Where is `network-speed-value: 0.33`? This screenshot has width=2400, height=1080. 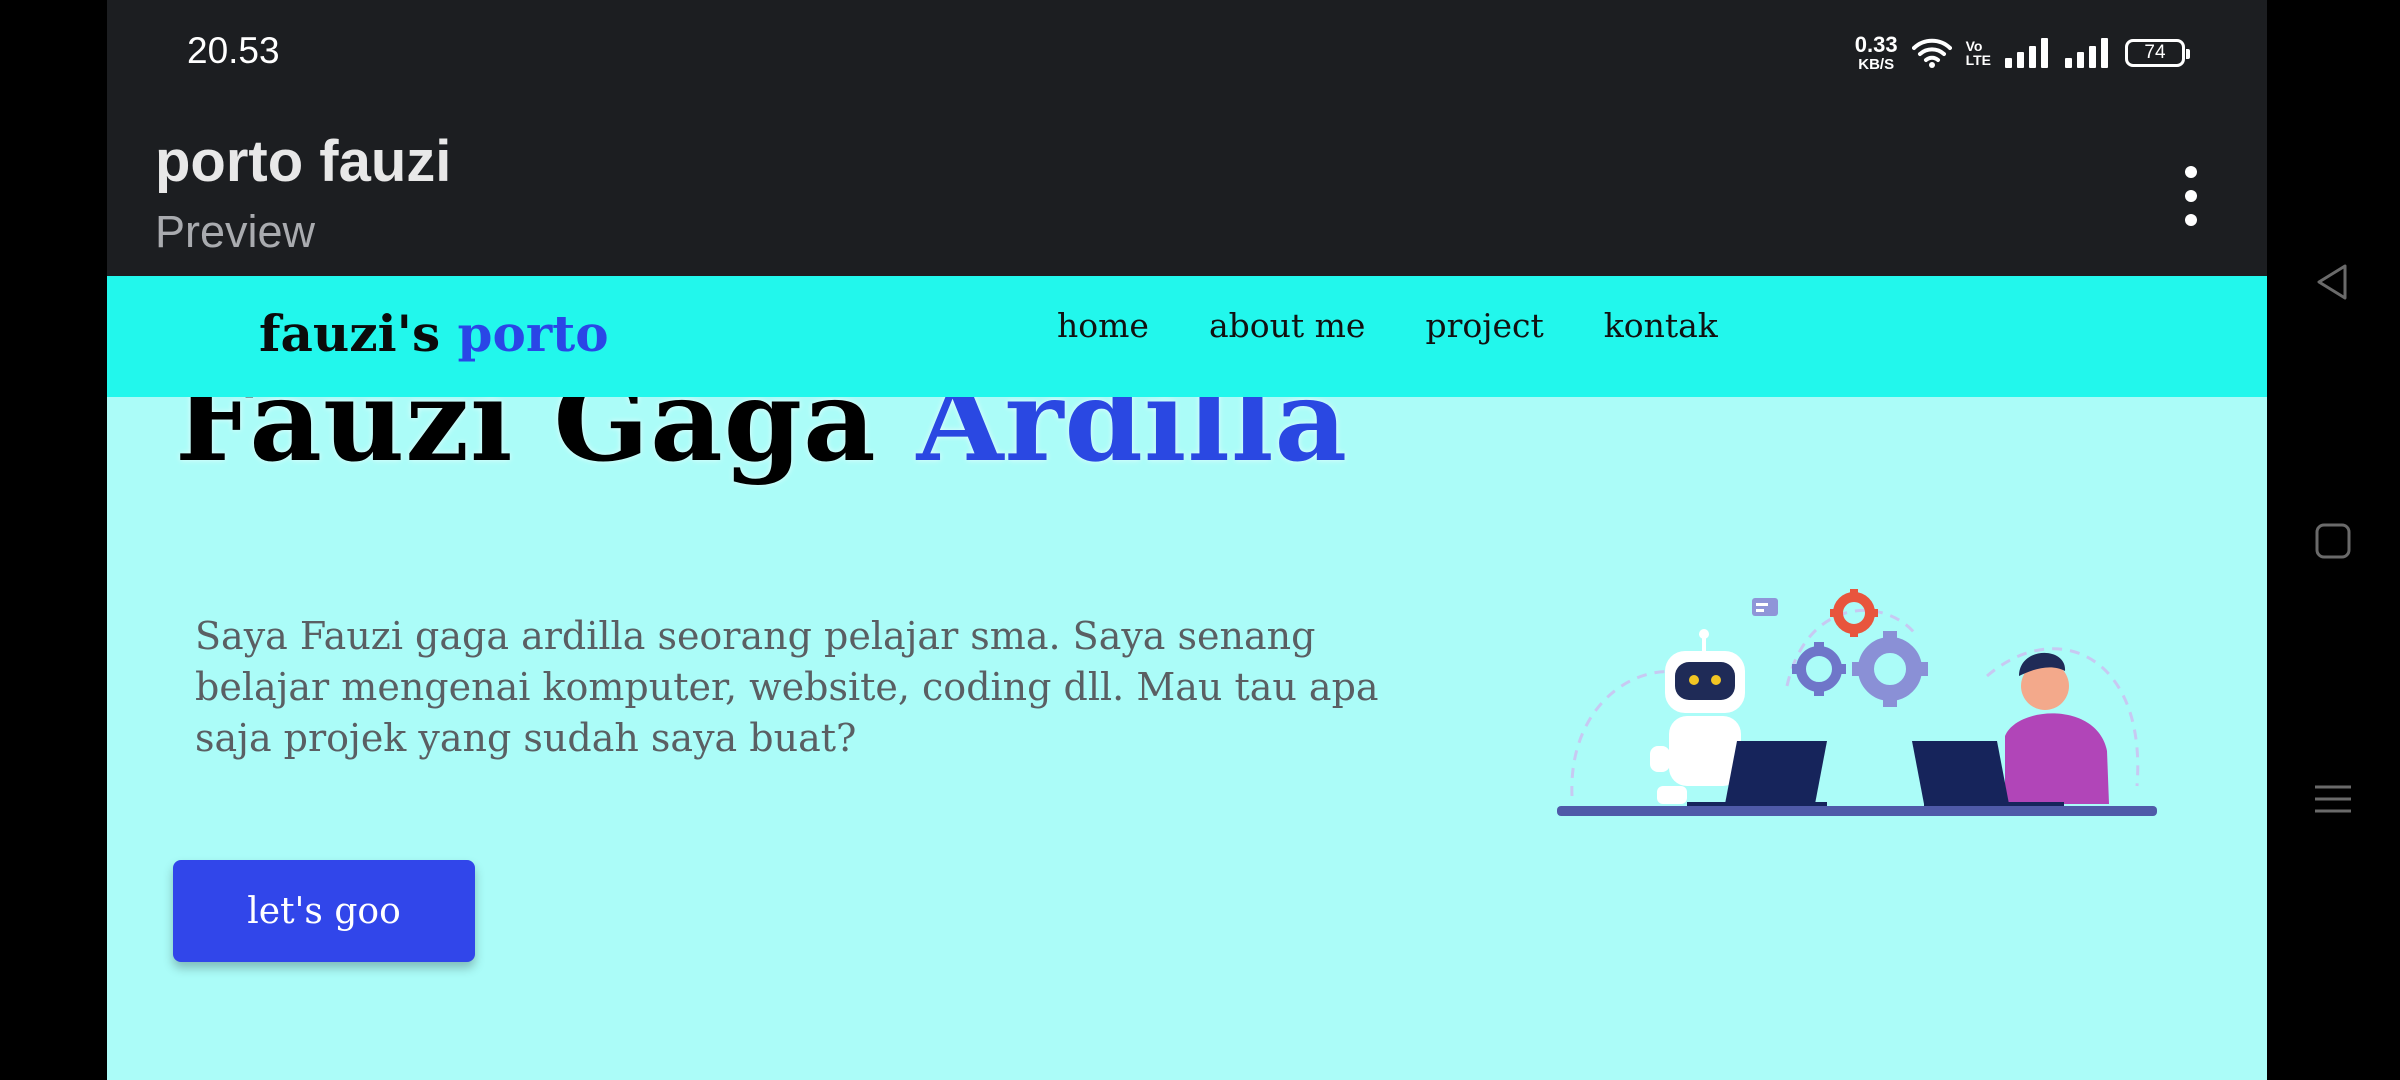
network-speed-value: 0.33 is located at coordinates (1876, 44).